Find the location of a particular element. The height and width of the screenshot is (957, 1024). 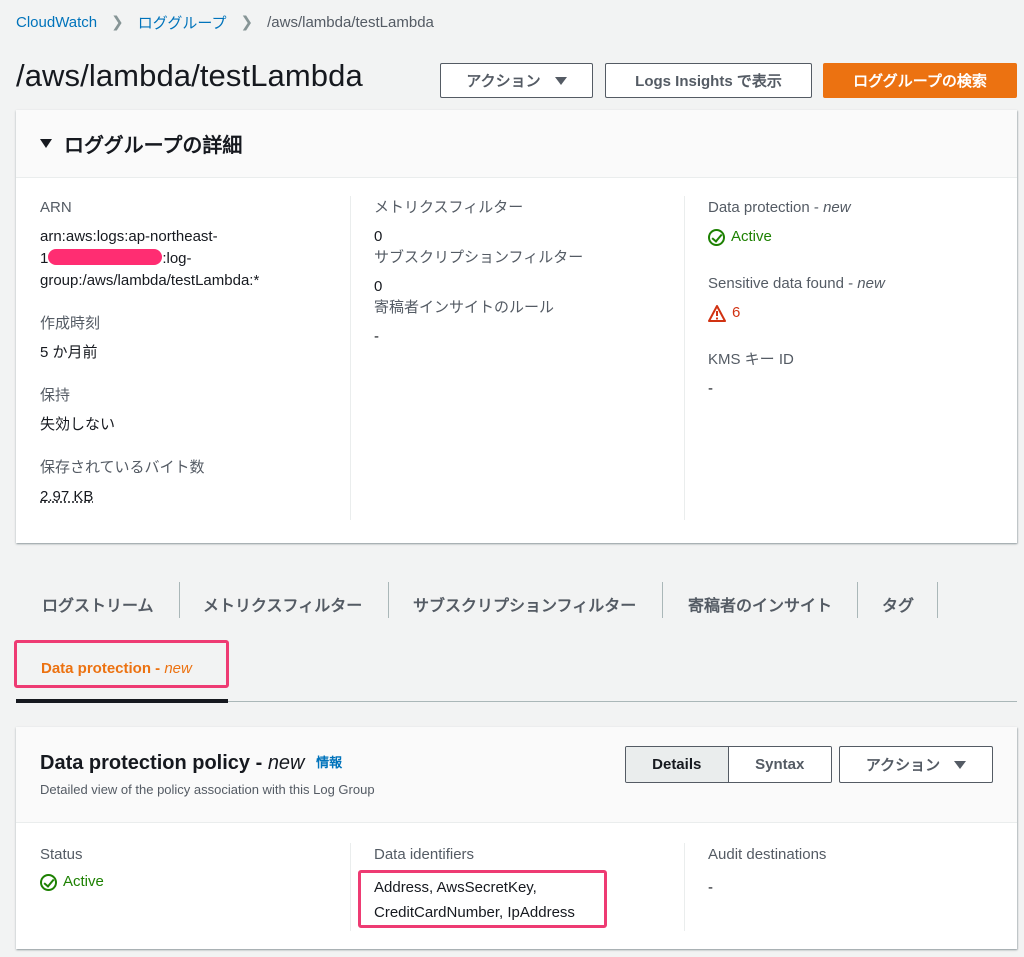

policy-actions-button: アクション is located at coordinates (916, 764).